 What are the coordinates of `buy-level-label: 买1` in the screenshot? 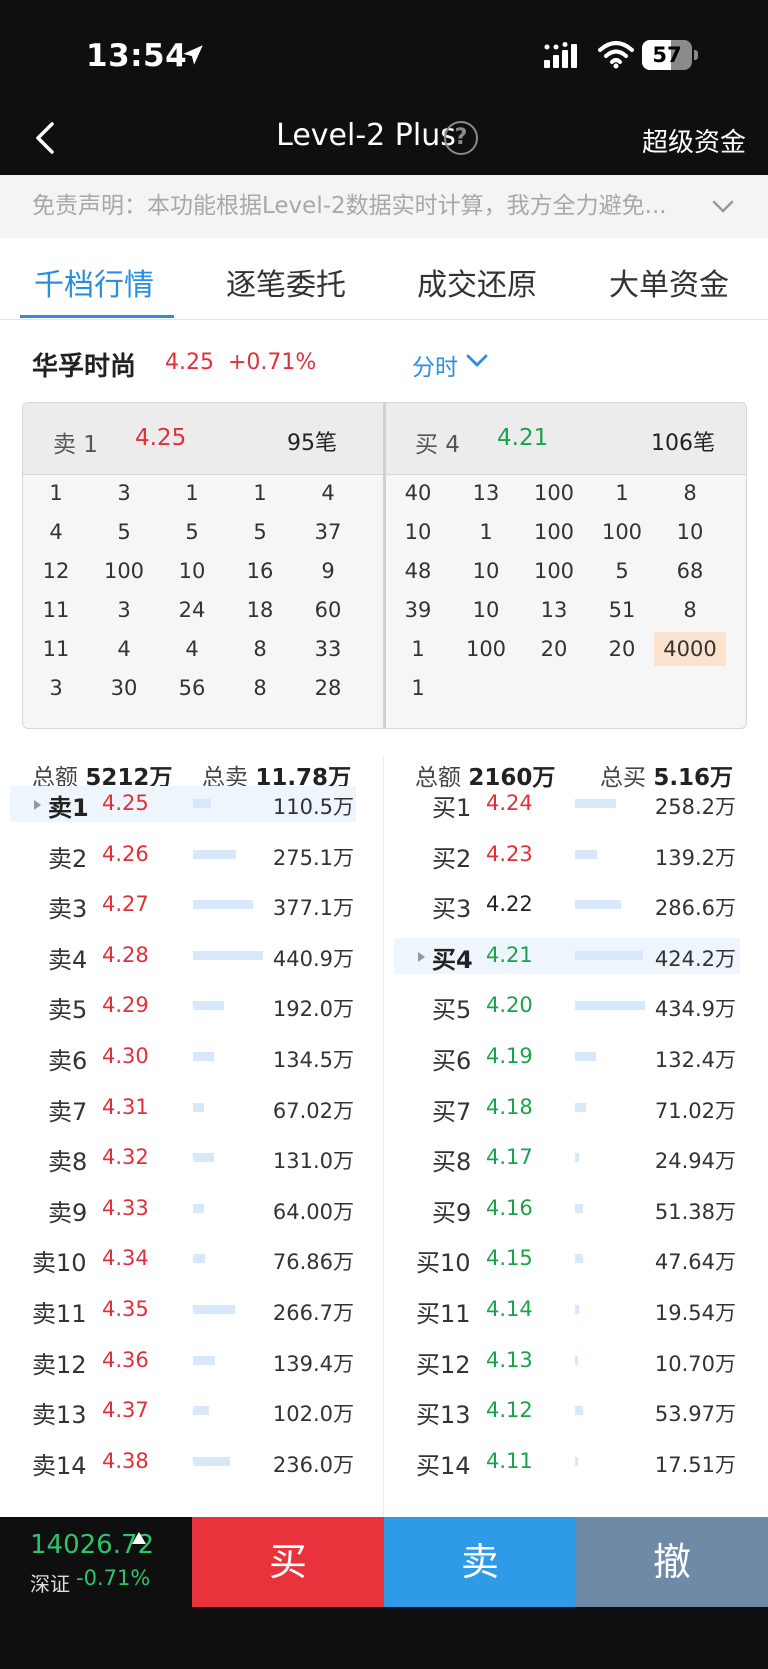 It's located at (452, 808).